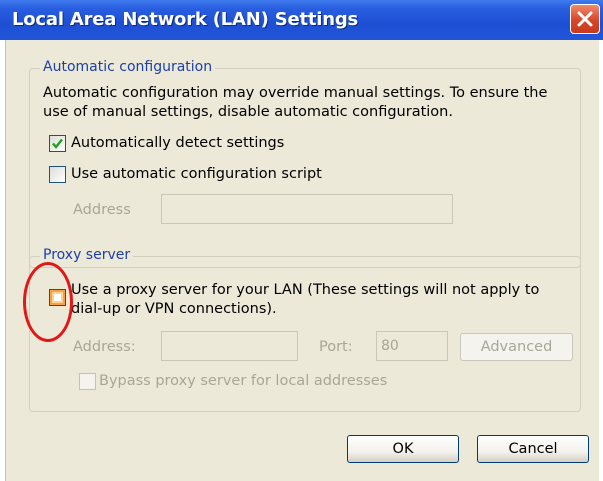 This screenshot has height=481, width=603. What do you see at coordinates (516, 347) in the screenshot?
I see `advanced-button: Advanced` at bounding box center [516, 347].